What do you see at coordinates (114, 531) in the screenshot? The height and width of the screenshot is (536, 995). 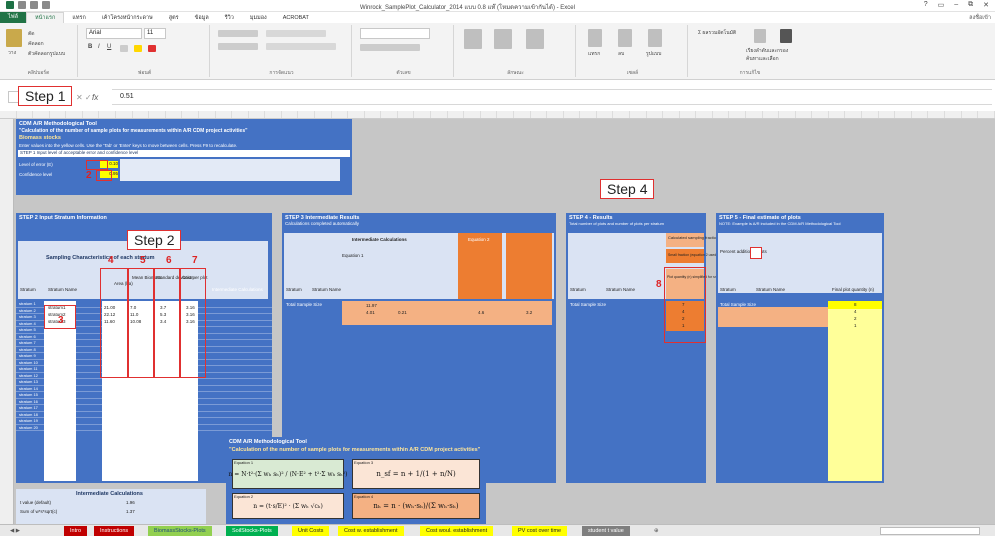 I see `sheet-tab-instructions: Instructions` at bounding box center [114, 531].